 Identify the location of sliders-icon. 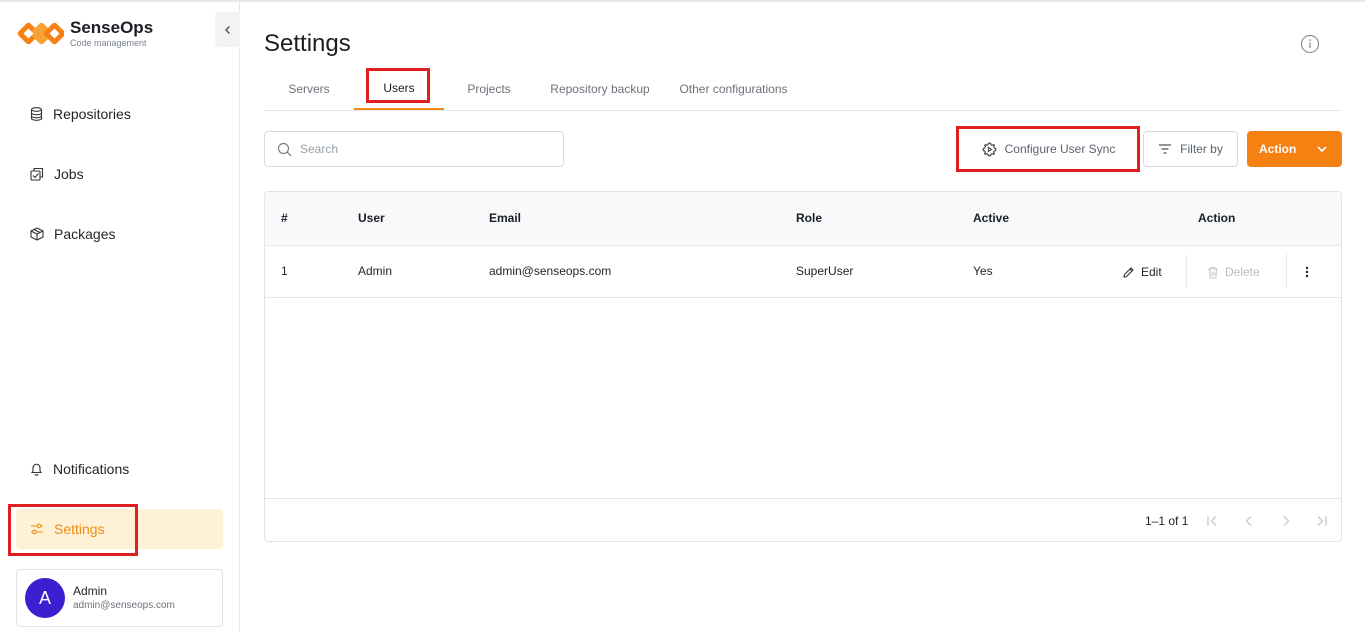
(37, 529).